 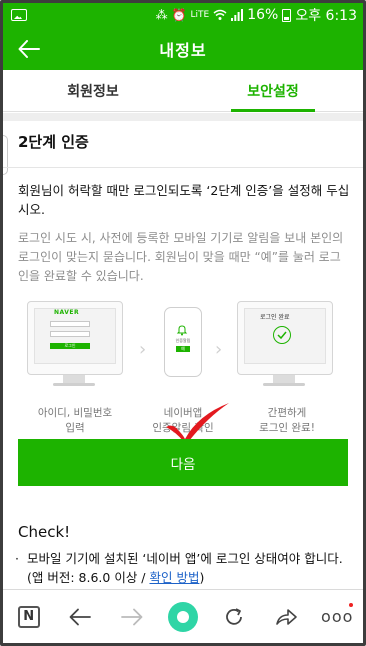 What do you see at coordinates (174, 577) in the screenshot?
I see `check-method-link: 확인 방법` at bounding box center [174, 577].